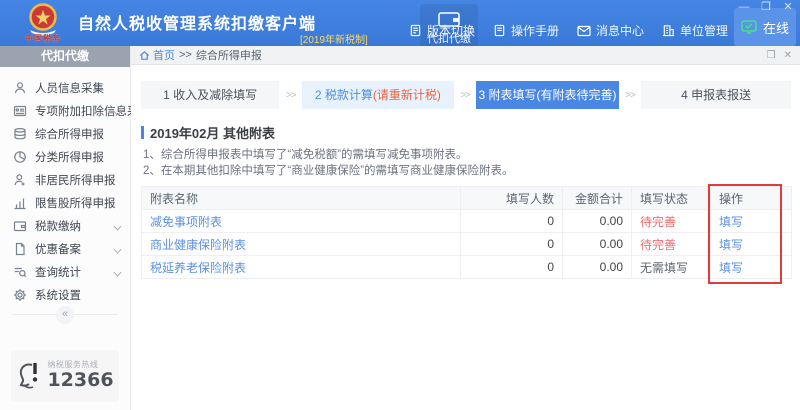 This screenshot has height=410, width=800. What do you see at coordinates (695, 30) in the screenshot?
I see `menu-item-unit-management: 单位管理` at bounding box center [695, 30].